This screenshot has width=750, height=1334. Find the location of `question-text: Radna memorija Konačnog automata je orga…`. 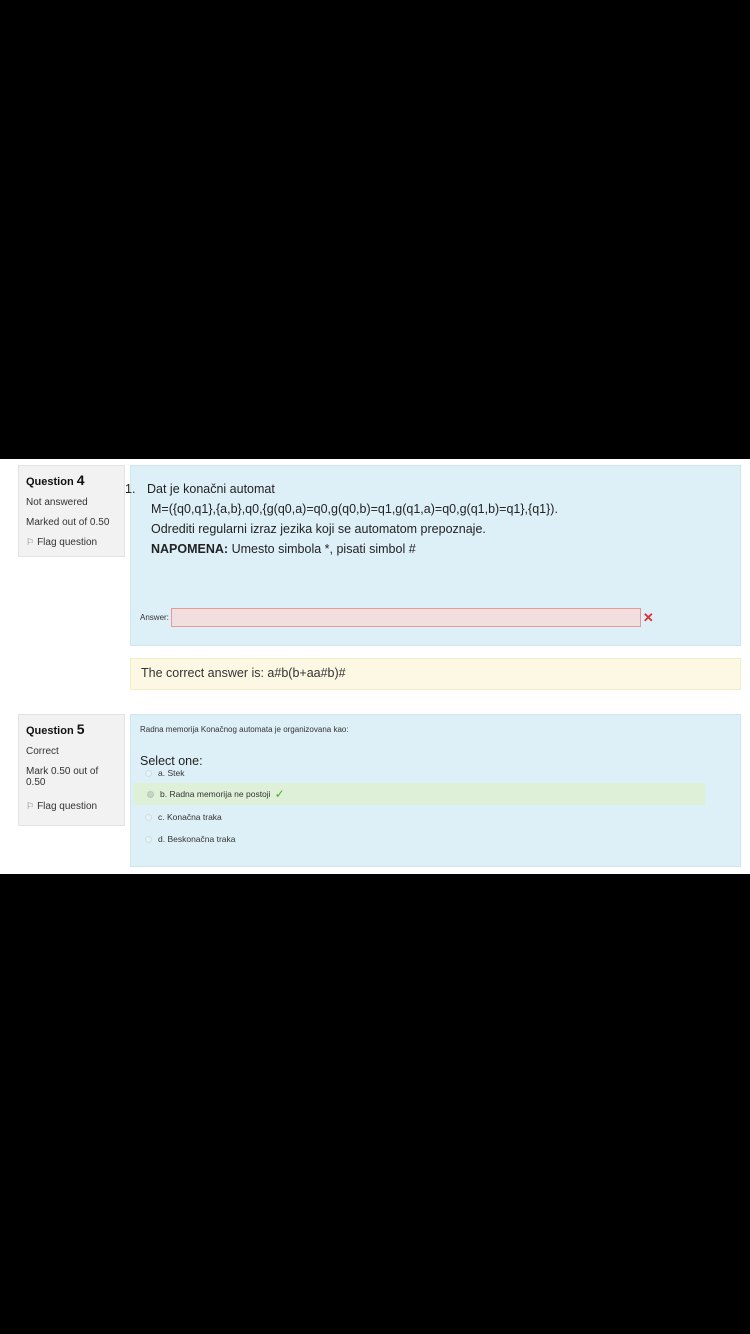

question-text: Radna memorija Konačnog automata je orga… is located at coordinates (244, 729).